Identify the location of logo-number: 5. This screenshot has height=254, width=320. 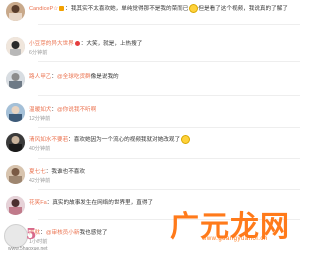
(31, 234).